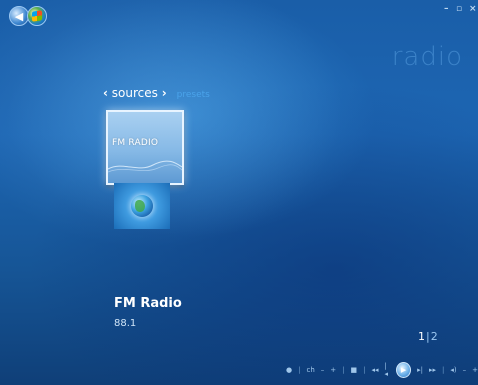 The image size is (478, 385). Describe the element at coordinates (125, 323) in the screenshot. I see `selected-item-frequency: 88.1` at that location.